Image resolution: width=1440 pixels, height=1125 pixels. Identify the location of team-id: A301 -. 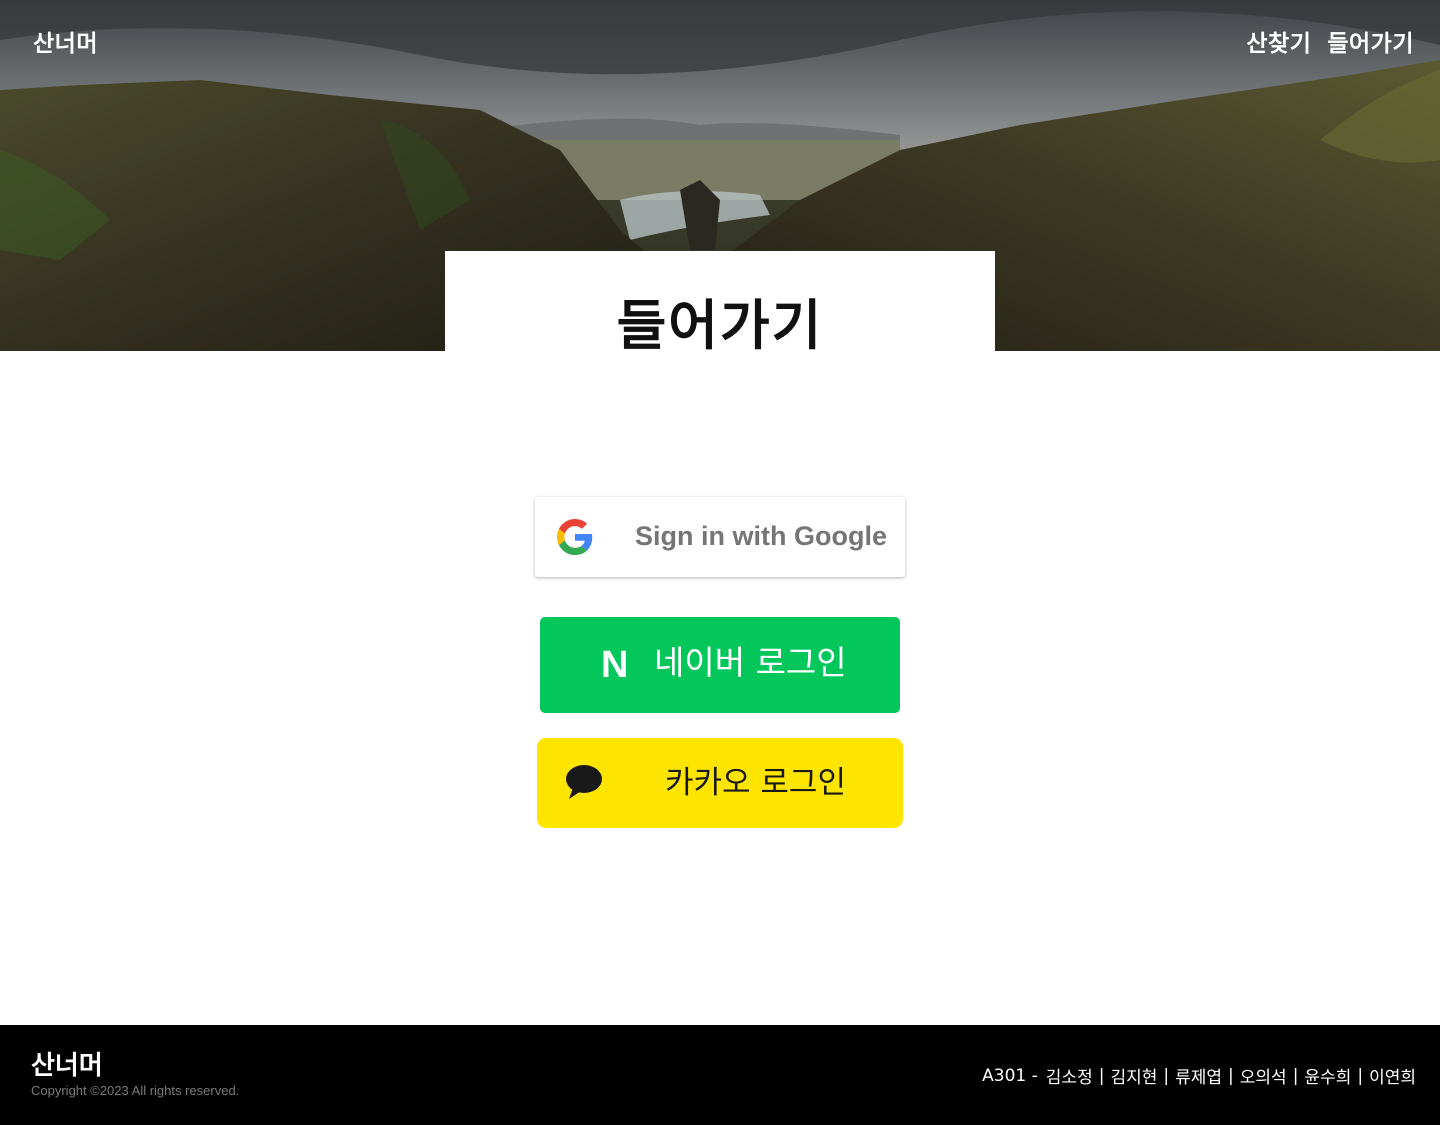
(1010, 1075).